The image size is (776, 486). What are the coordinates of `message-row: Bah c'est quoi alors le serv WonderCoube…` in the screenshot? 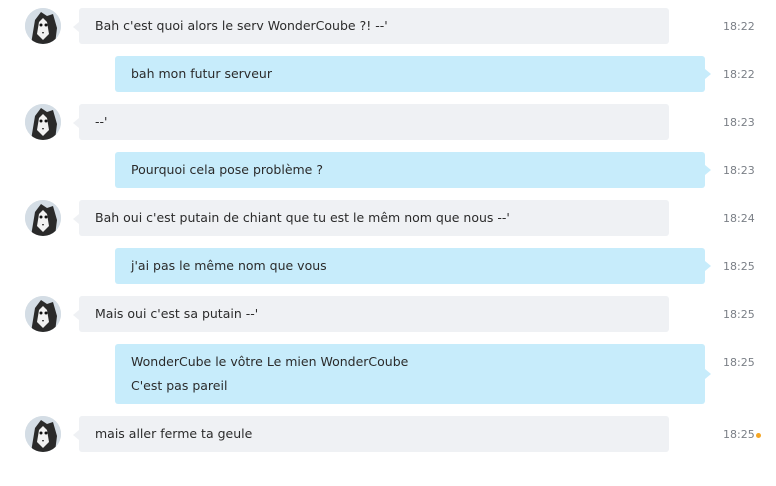 It's located at (388, 26).